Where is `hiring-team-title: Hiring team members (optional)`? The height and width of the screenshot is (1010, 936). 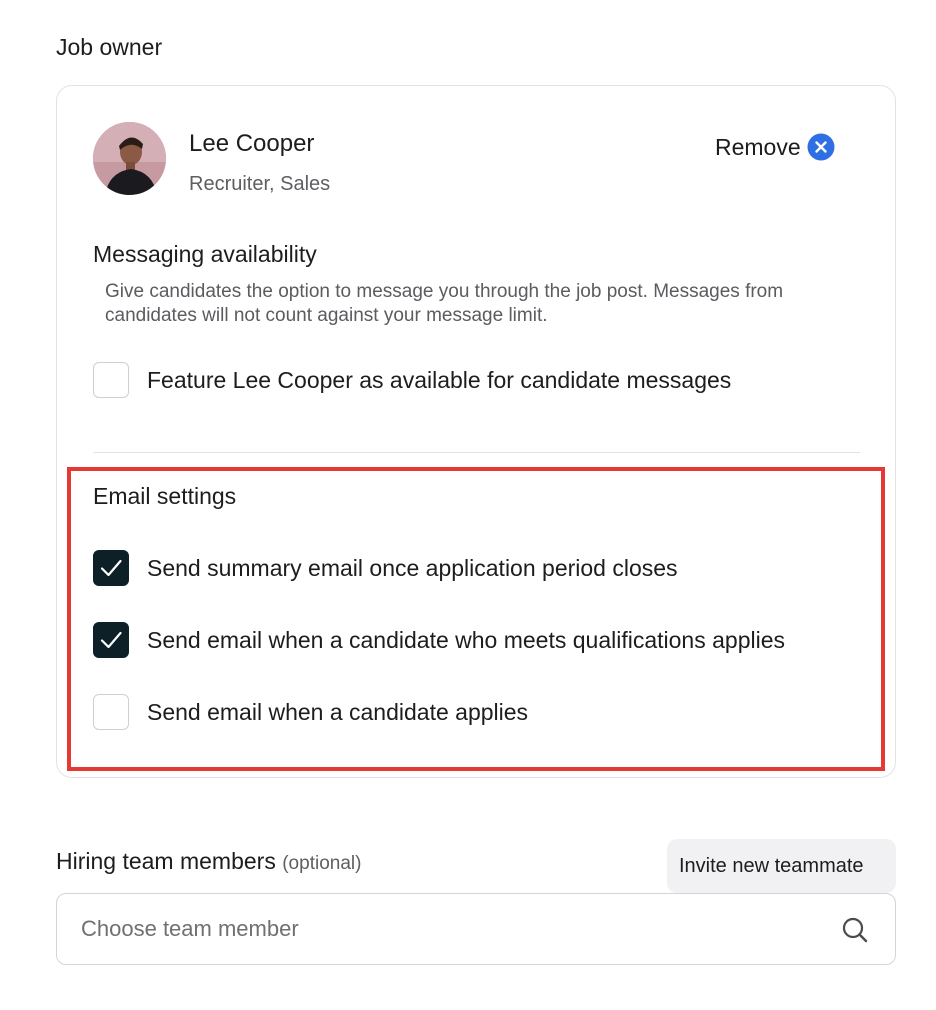 hiring-team-title: Hiring team members (optional) is located at coordinates (208, 861).